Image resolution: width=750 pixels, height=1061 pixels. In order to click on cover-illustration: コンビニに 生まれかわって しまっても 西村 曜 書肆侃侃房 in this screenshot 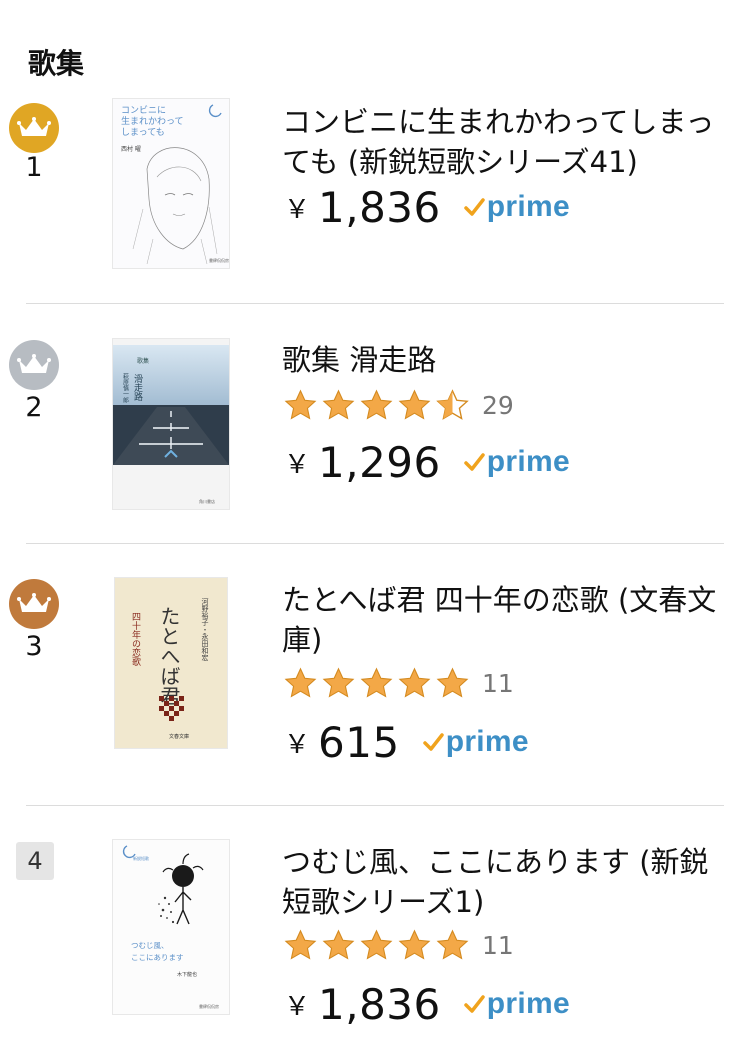, I will do `click(171, 183)`.